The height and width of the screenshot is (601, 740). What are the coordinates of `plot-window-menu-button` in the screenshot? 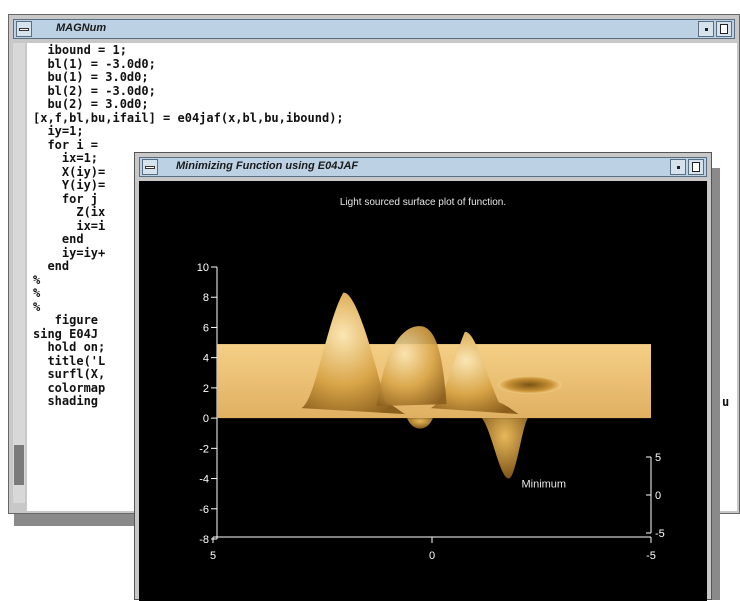 It's located at (150, 167).